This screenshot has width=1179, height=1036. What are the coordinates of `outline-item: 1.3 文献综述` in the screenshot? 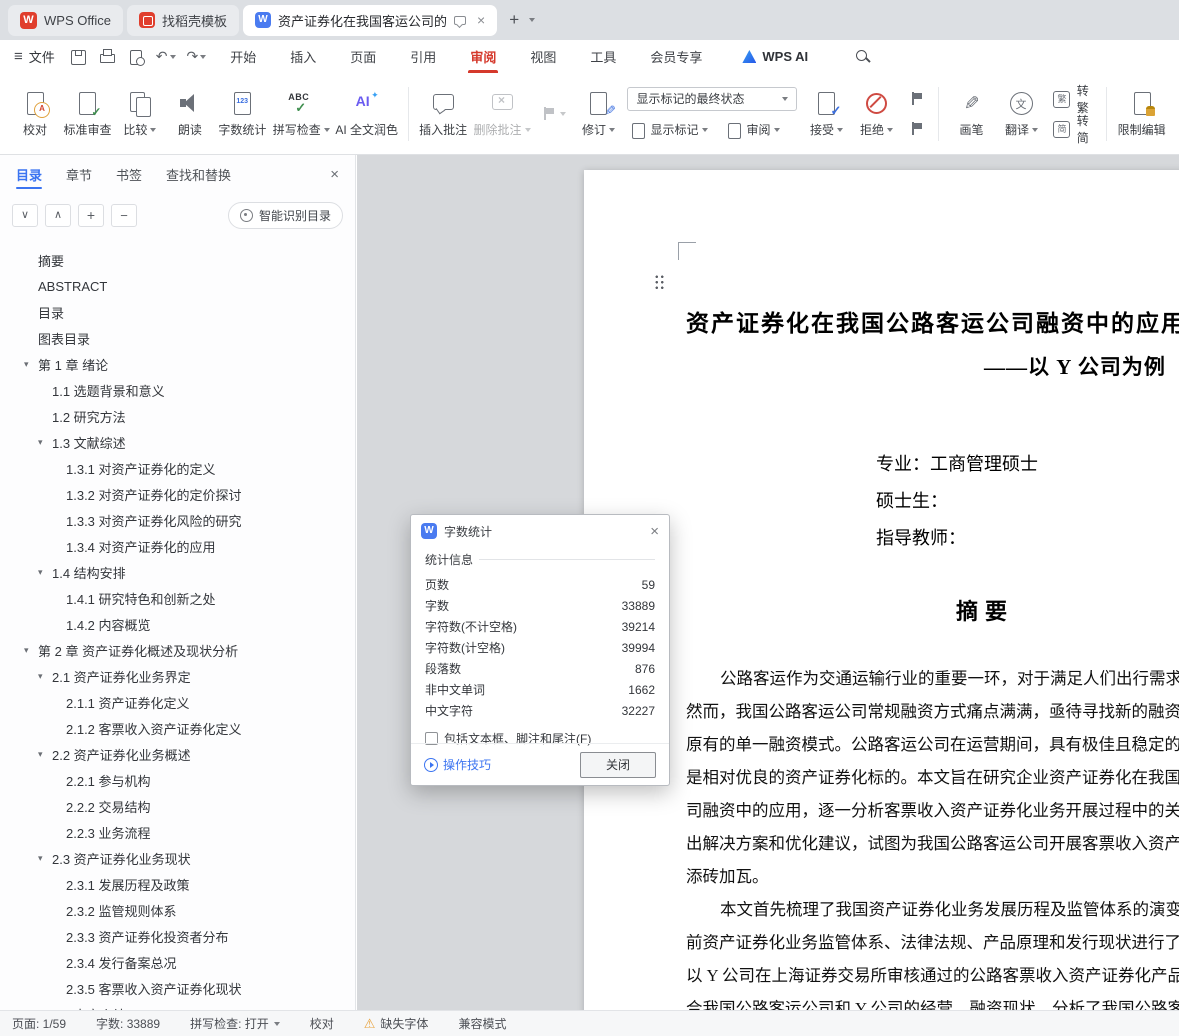 It's located at (177, 442).